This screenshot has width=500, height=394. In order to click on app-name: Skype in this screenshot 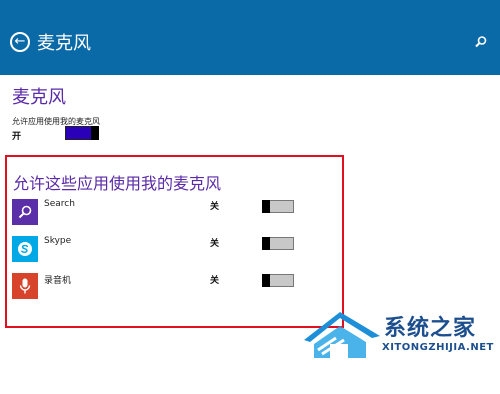, I will do `click(58, 241)`.